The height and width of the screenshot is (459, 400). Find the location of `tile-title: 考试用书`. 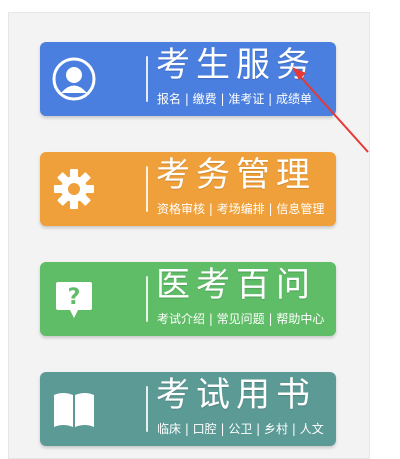

tile-title: 考试用书 is located at coordinates (236, 395).